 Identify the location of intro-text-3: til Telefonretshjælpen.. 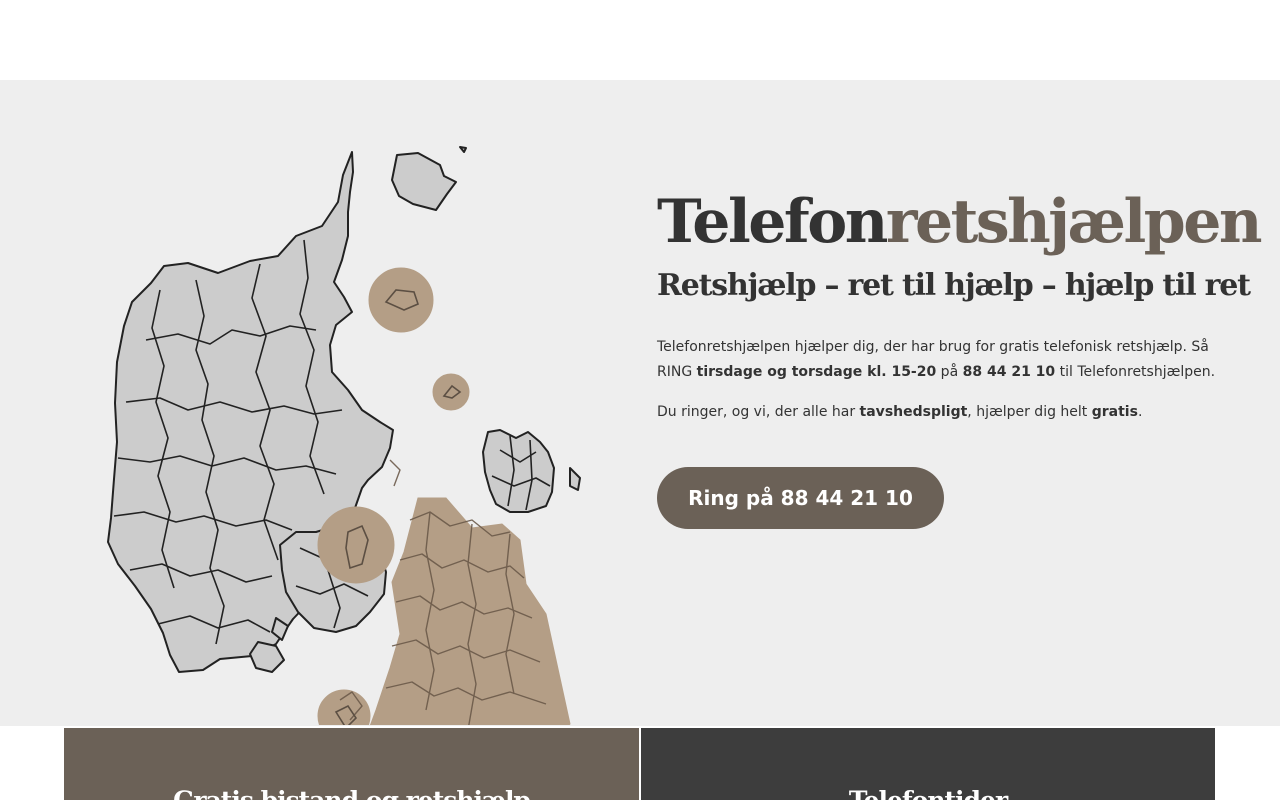
(1135, 372).